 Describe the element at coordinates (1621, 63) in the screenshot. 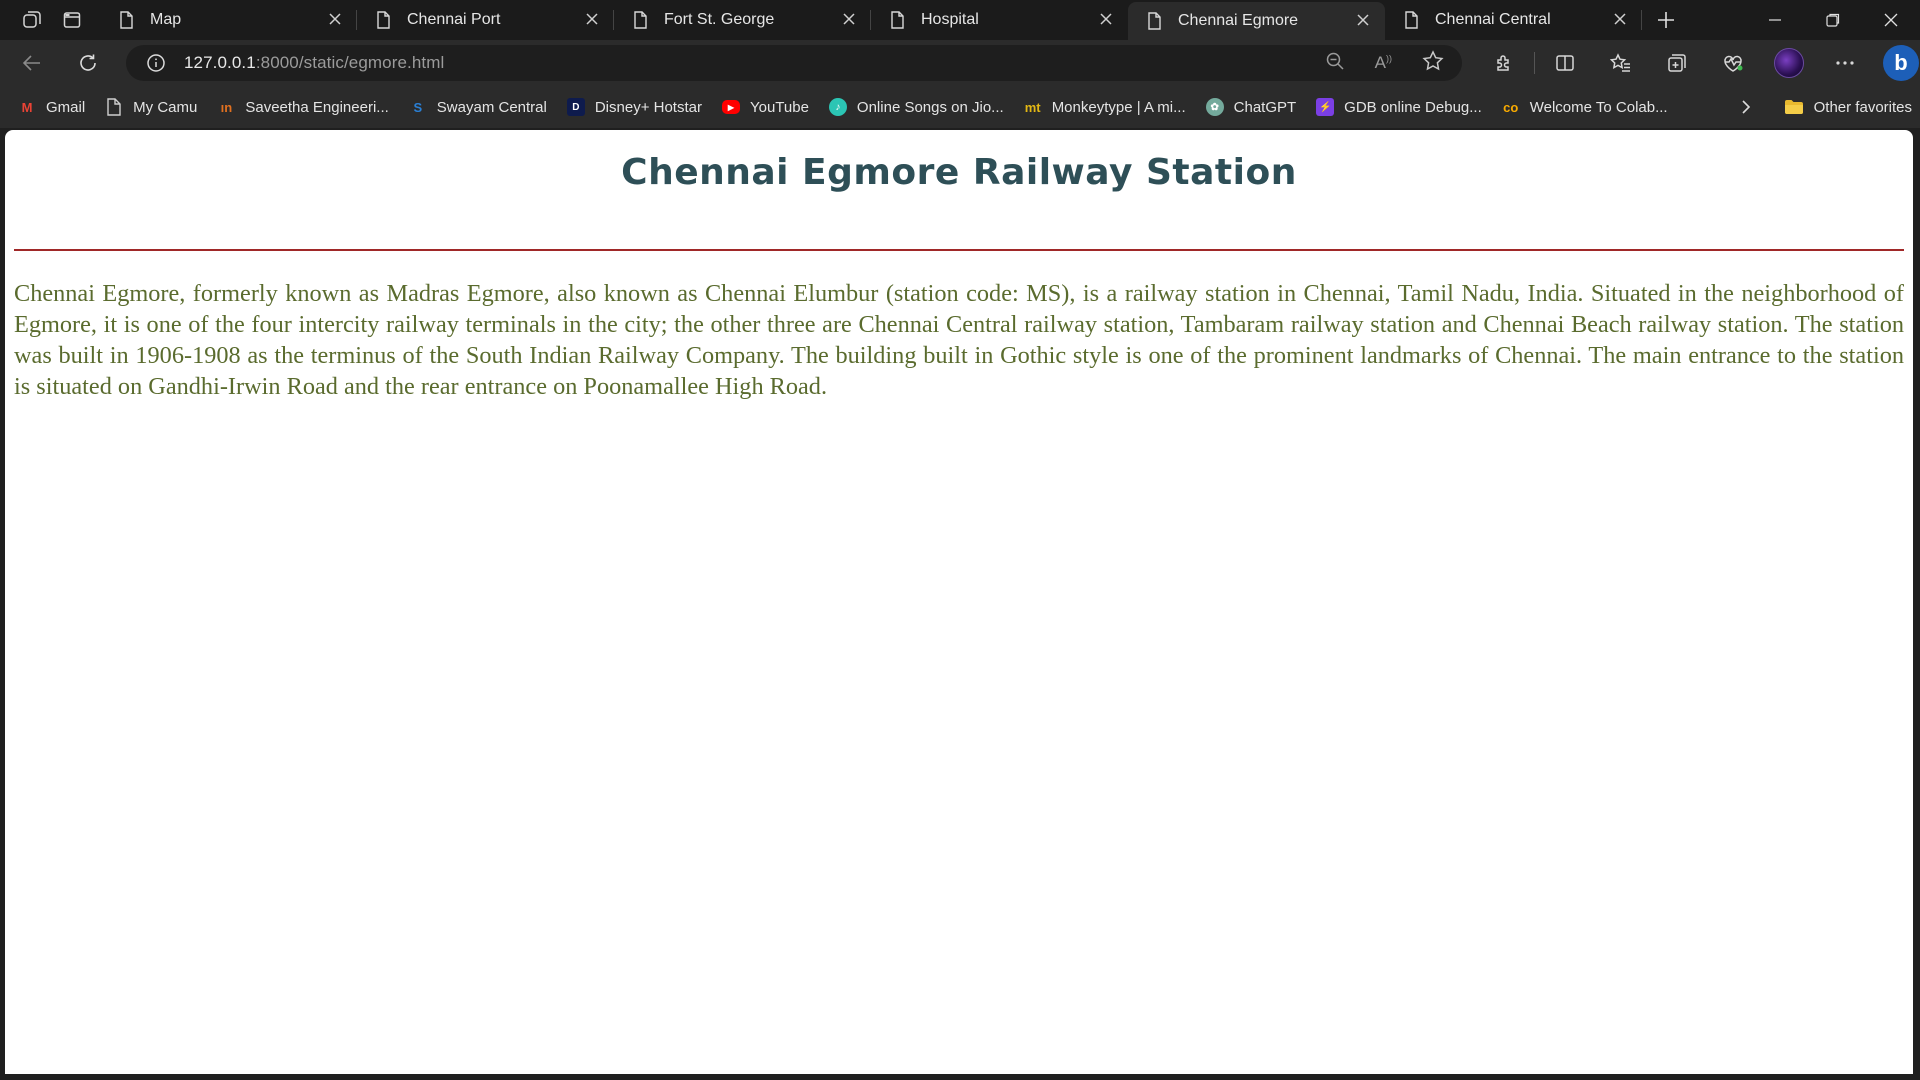

I see `favorites-icon` at that location.